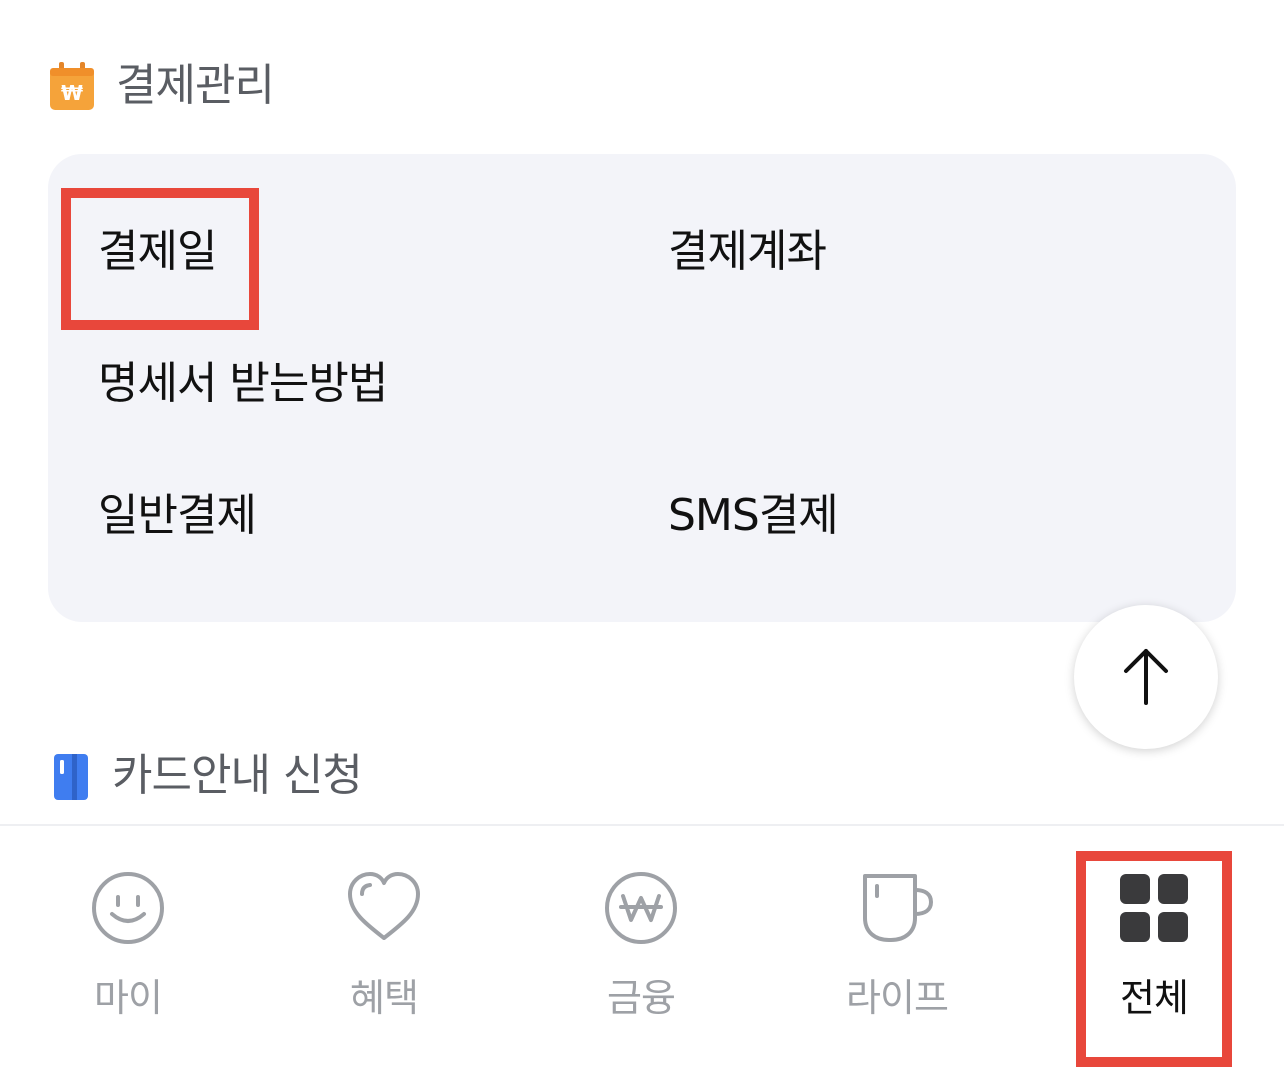  What do you see at coordinates (747, 252) in the screenshot?
I see `menu-item-payment-account: 결제계좌` at bounding box center [747, 252].